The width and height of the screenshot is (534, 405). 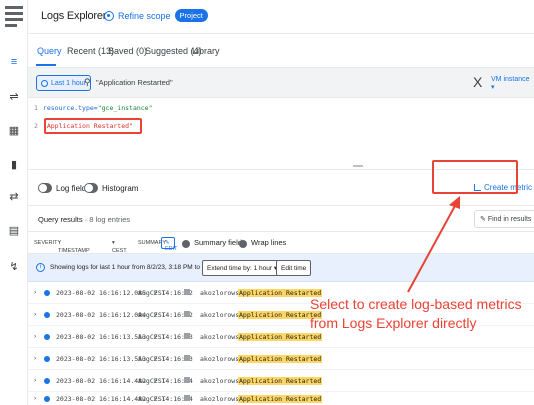 I want to click on project-badge: Project, so click(x=191, y=15).